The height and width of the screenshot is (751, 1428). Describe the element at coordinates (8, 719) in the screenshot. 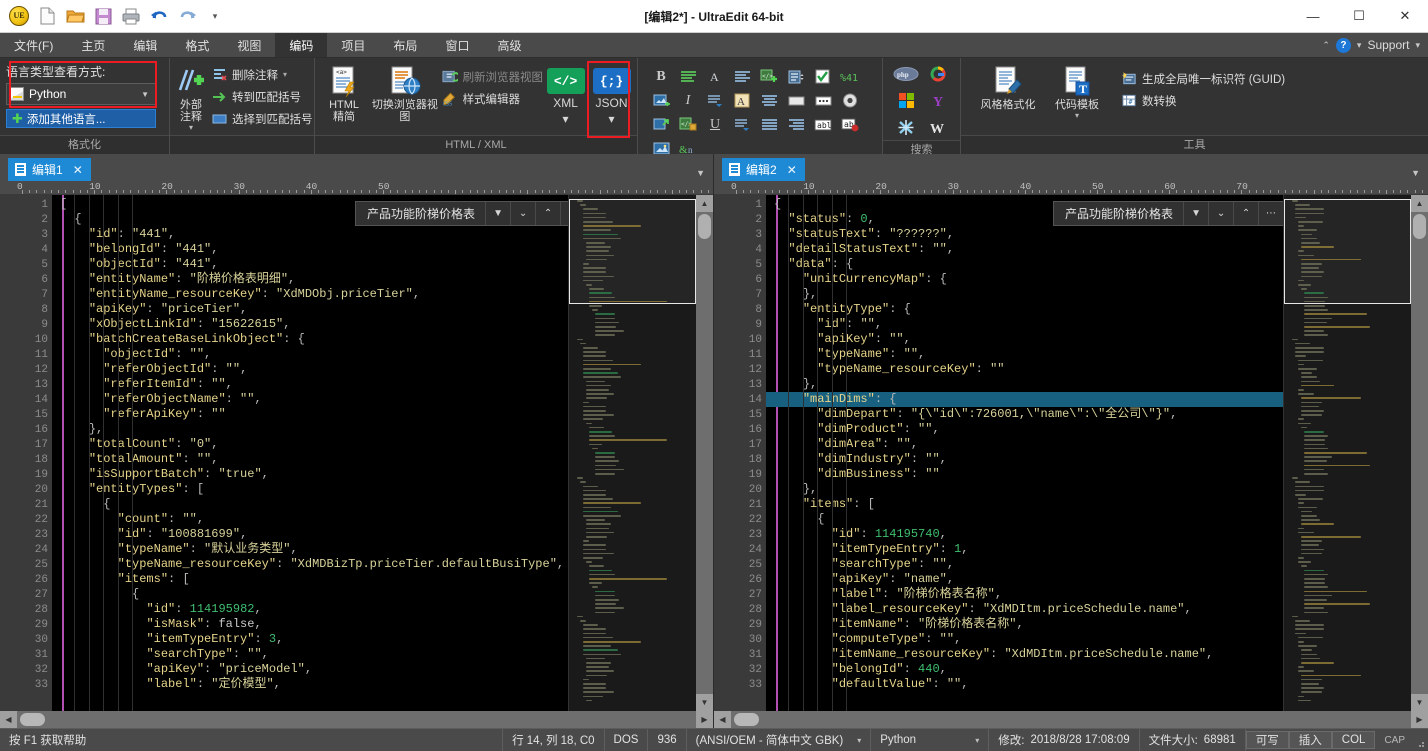

I see `left-scroll-left-button: ◀` at that location.